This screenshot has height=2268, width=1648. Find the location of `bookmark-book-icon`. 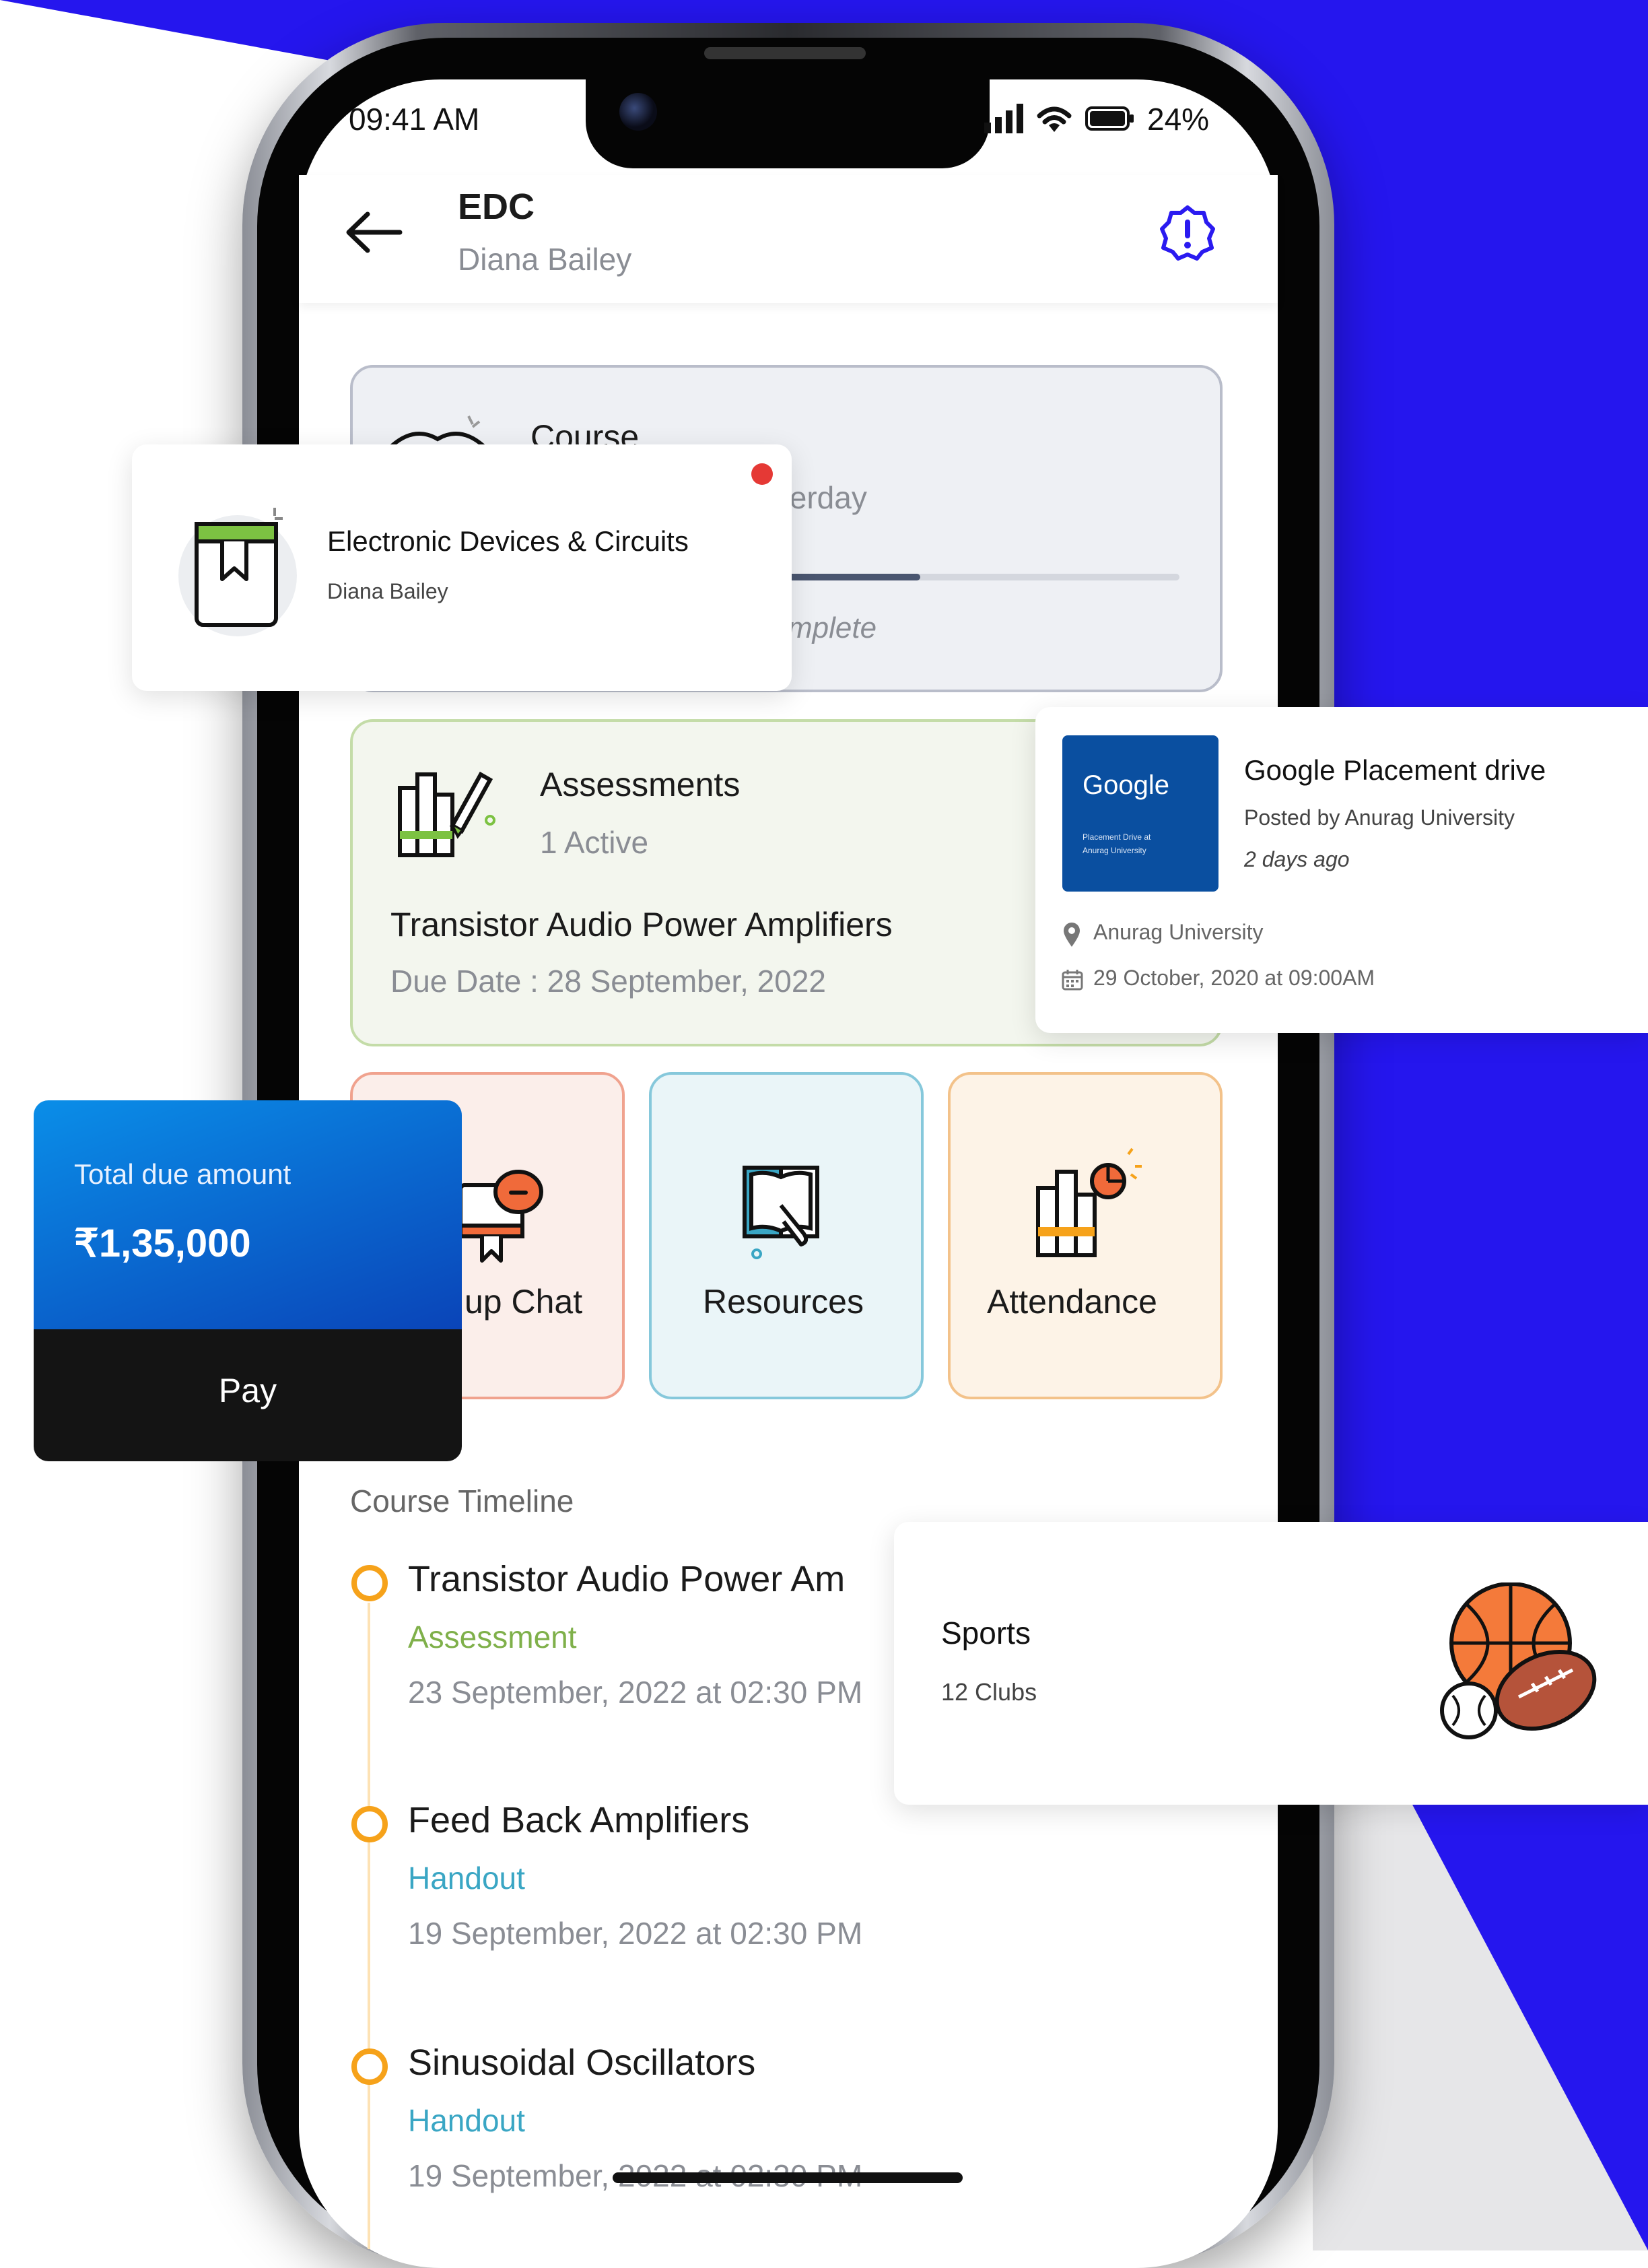

bookmark-book-icon is located at coordinates (238, 572).